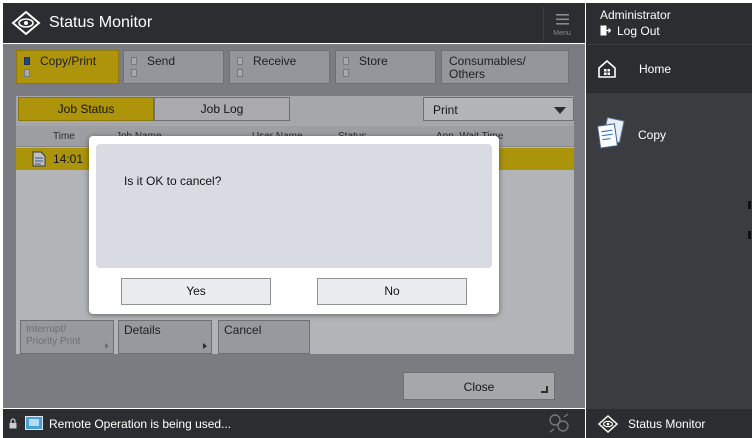  I want to click on dialog-message-area: Is it OK to cancel?, so click(294, 206).